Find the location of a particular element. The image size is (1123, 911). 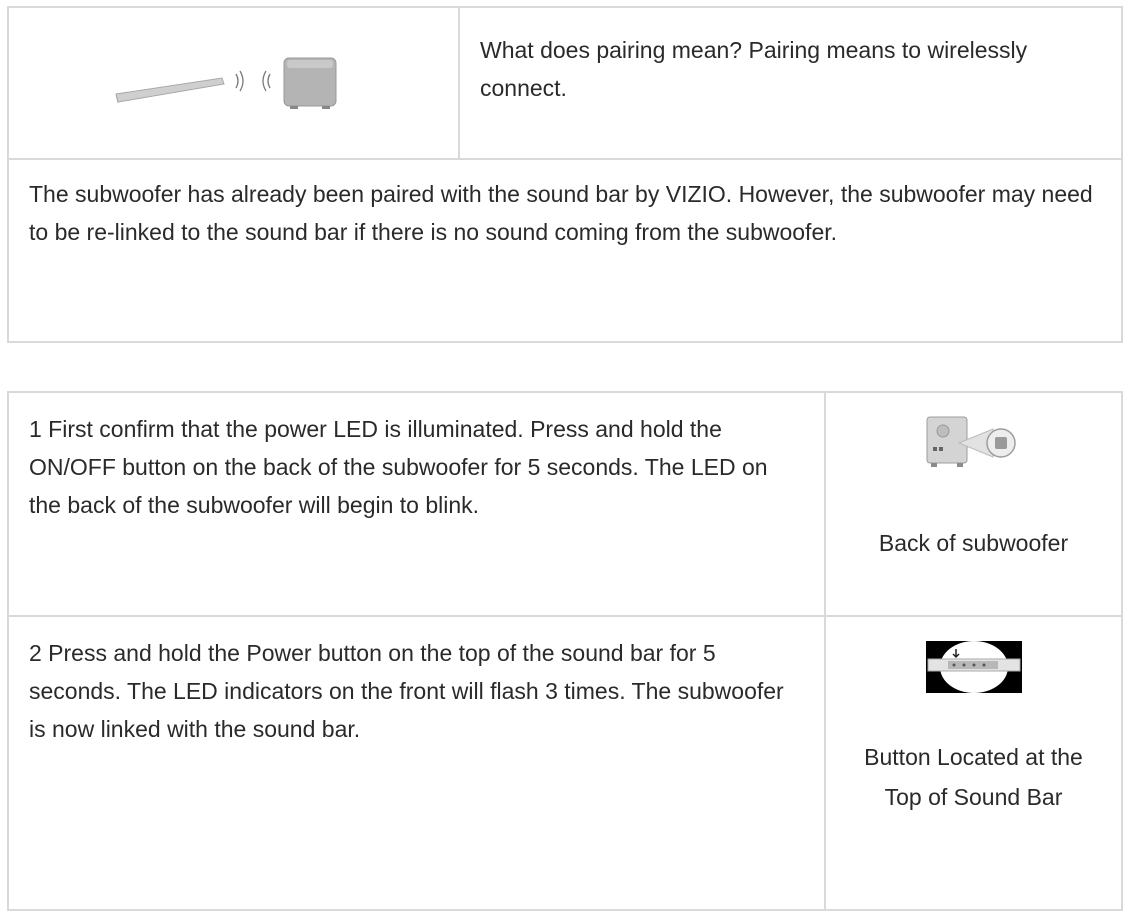

step-1-caption: Back of subwoofer is located at coordinates (973, 543).